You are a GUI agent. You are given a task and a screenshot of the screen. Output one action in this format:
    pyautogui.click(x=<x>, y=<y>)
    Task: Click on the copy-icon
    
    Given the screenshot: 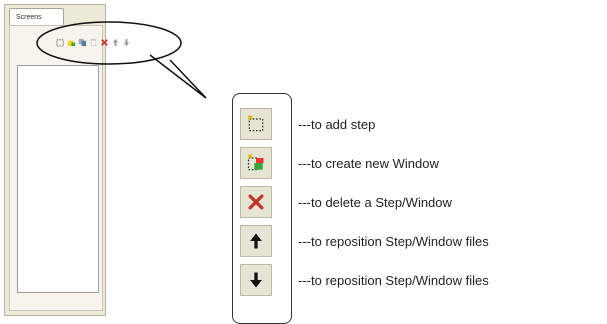 What is the action you would take?
    pyautogui.click(x=82, y=42)
    